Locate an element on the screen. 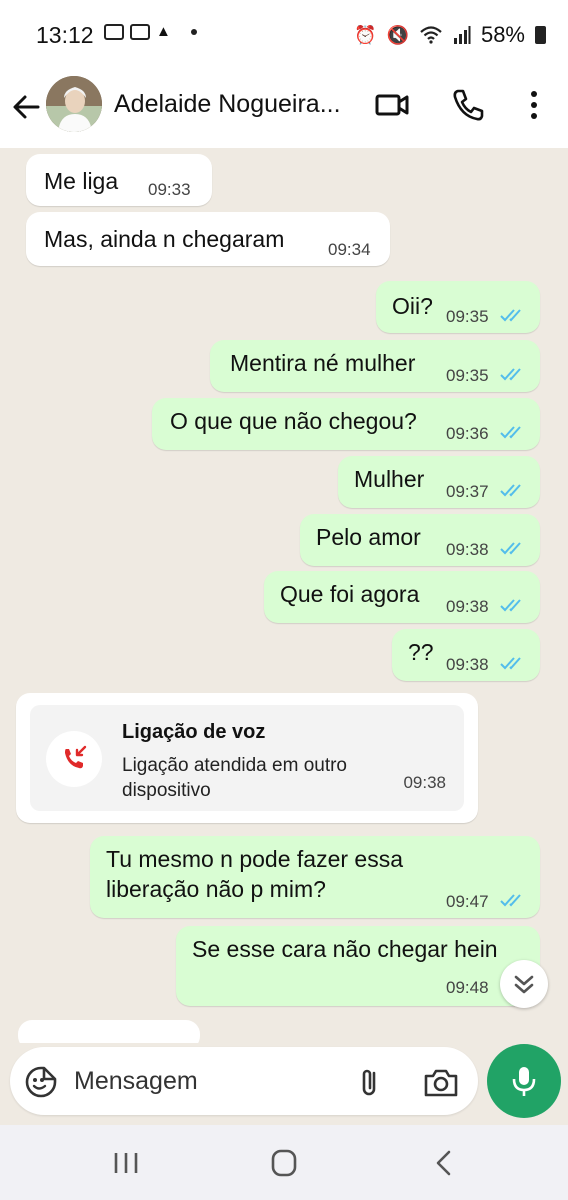 The width and height of the screenshot is (568, 1200). attach-icon is located at coordinates (369, 1082).